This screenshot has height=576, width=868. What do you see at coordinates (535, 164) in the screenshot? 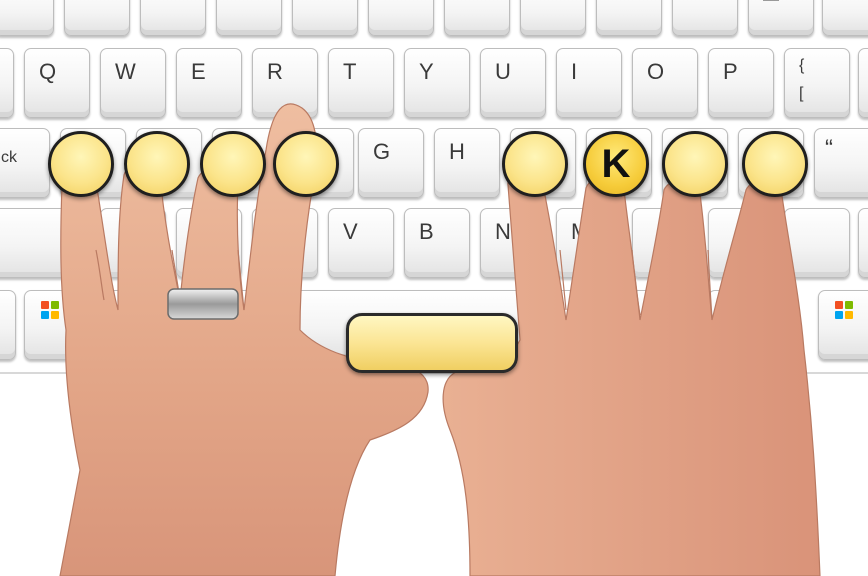
I see `home-marker-right-index` at bounding box center [535, 164].